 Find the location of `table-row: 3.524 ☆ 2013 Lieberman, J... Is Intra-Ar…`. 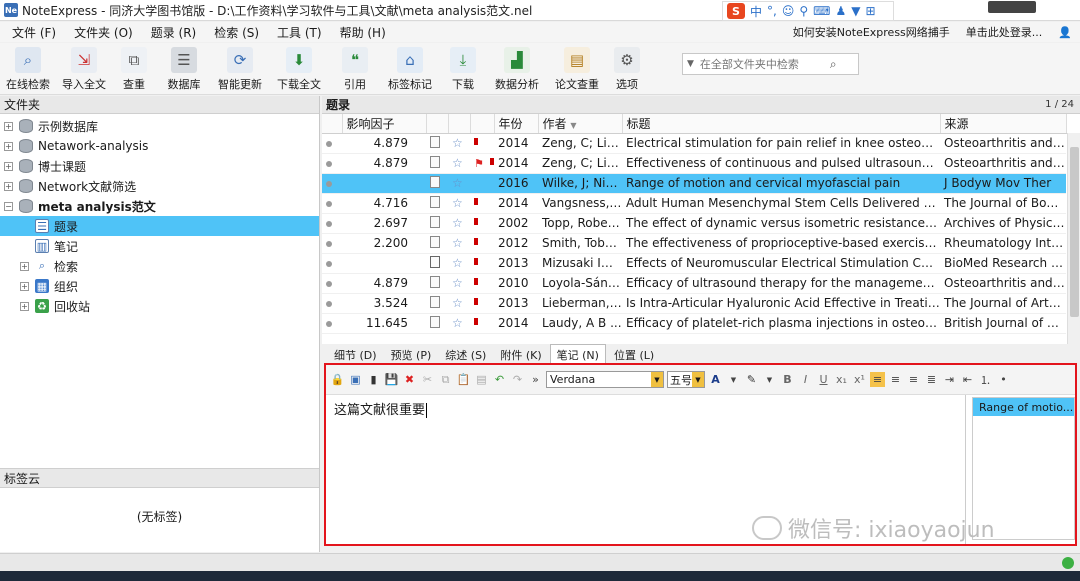

table-row: 3.524 ☆ 2013 Lieberman, J... Is Intra-Ar… is located at coordinates (694, 303).